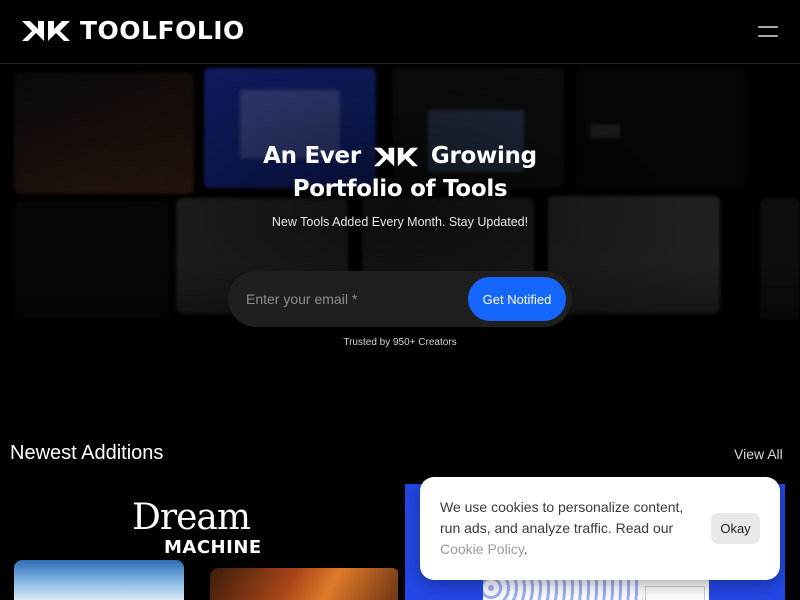  Describe the element at coordinates (312, 156) in the screenshot. I see `hero-title-part1: An Ever` at that location.